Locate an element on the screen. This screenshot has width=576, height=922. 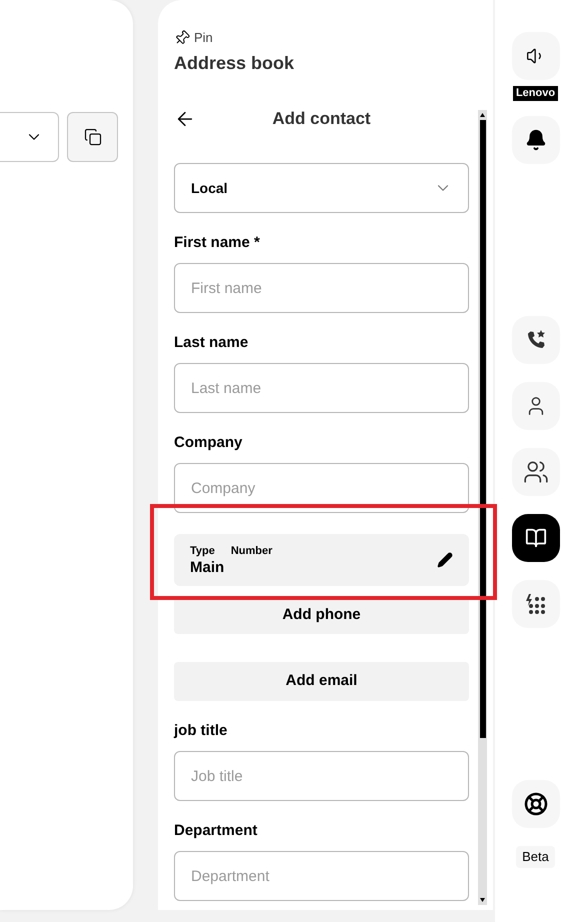
source-select: Local is located at coordinates (321, 188).